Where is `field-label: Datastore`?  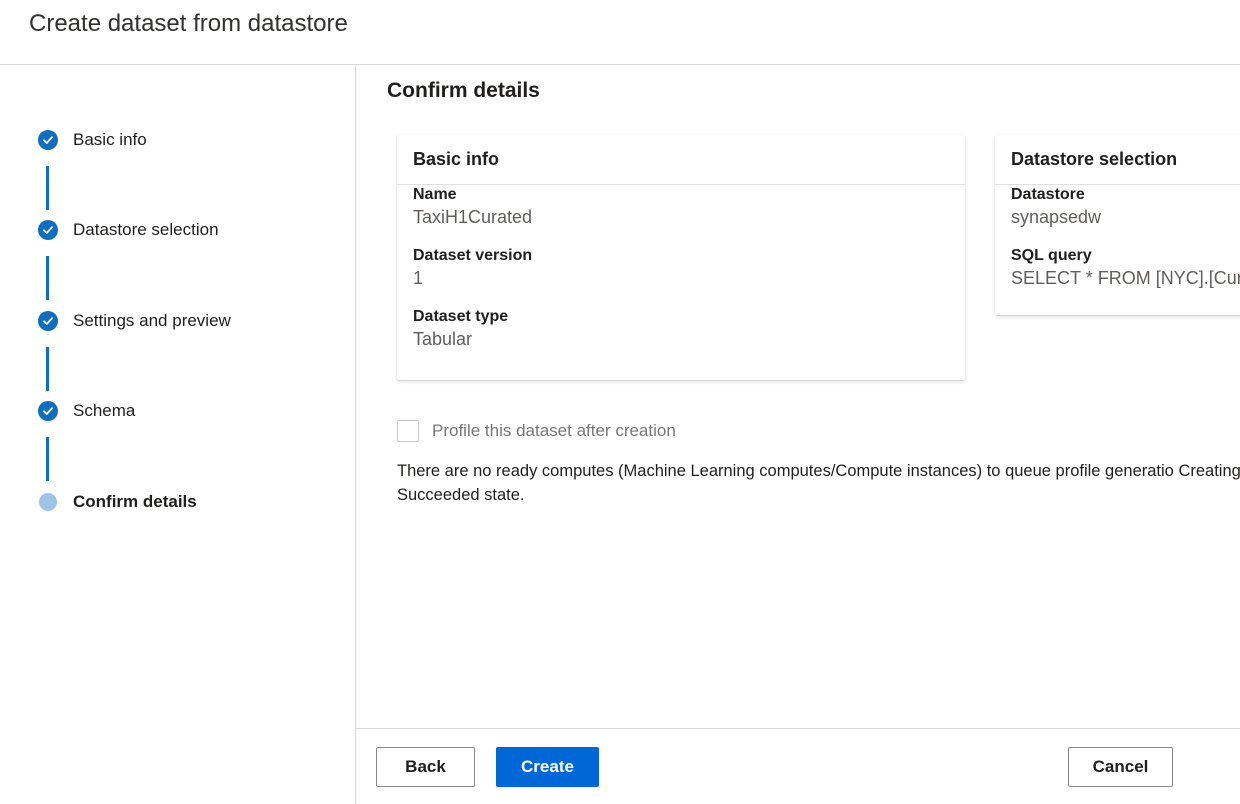
field-label: Datastore is located at coordinates (1048, 194).